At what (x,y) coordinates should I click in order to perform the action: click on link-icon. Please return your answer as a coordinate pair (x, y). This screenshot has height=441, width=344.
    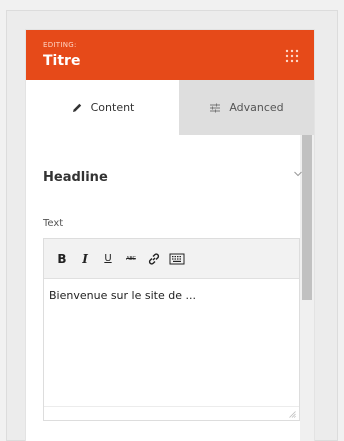
    Looking at the image, I should click on (154, 258).